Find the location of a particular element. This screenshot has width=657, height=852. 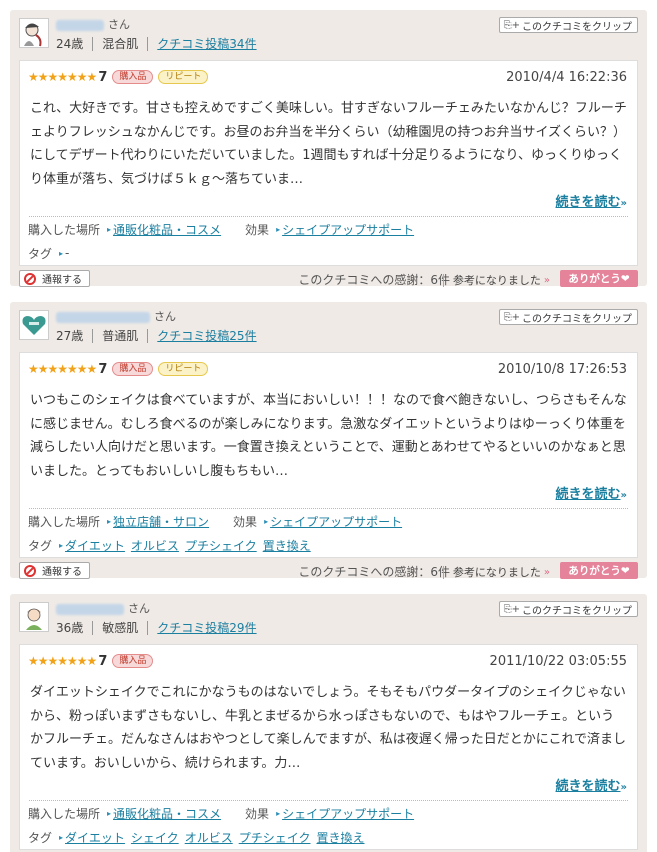

user-posts-link: クチコミ投稿34件 is located at coordinates (206, 43).